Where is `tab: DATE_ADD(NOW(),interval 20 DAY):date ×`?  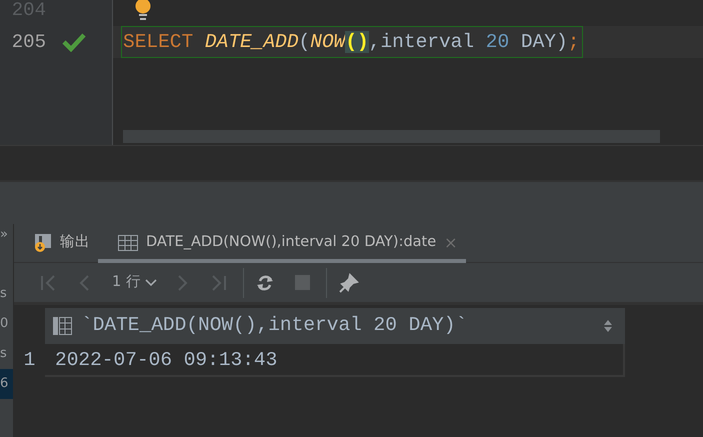 tab: DATE_ADD(NOW(),interval 20 DAY):date × is located at coordinates (282, 245).